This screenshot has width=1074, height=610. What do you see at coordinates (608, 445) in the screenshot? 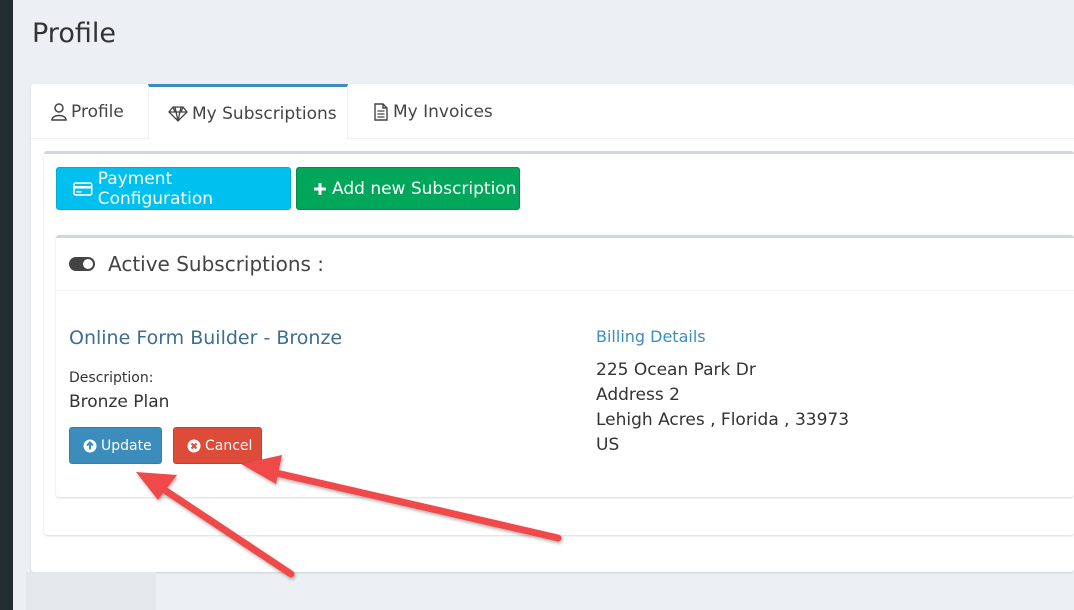
I see `billing-country: US` at bounding box center [608, 445].